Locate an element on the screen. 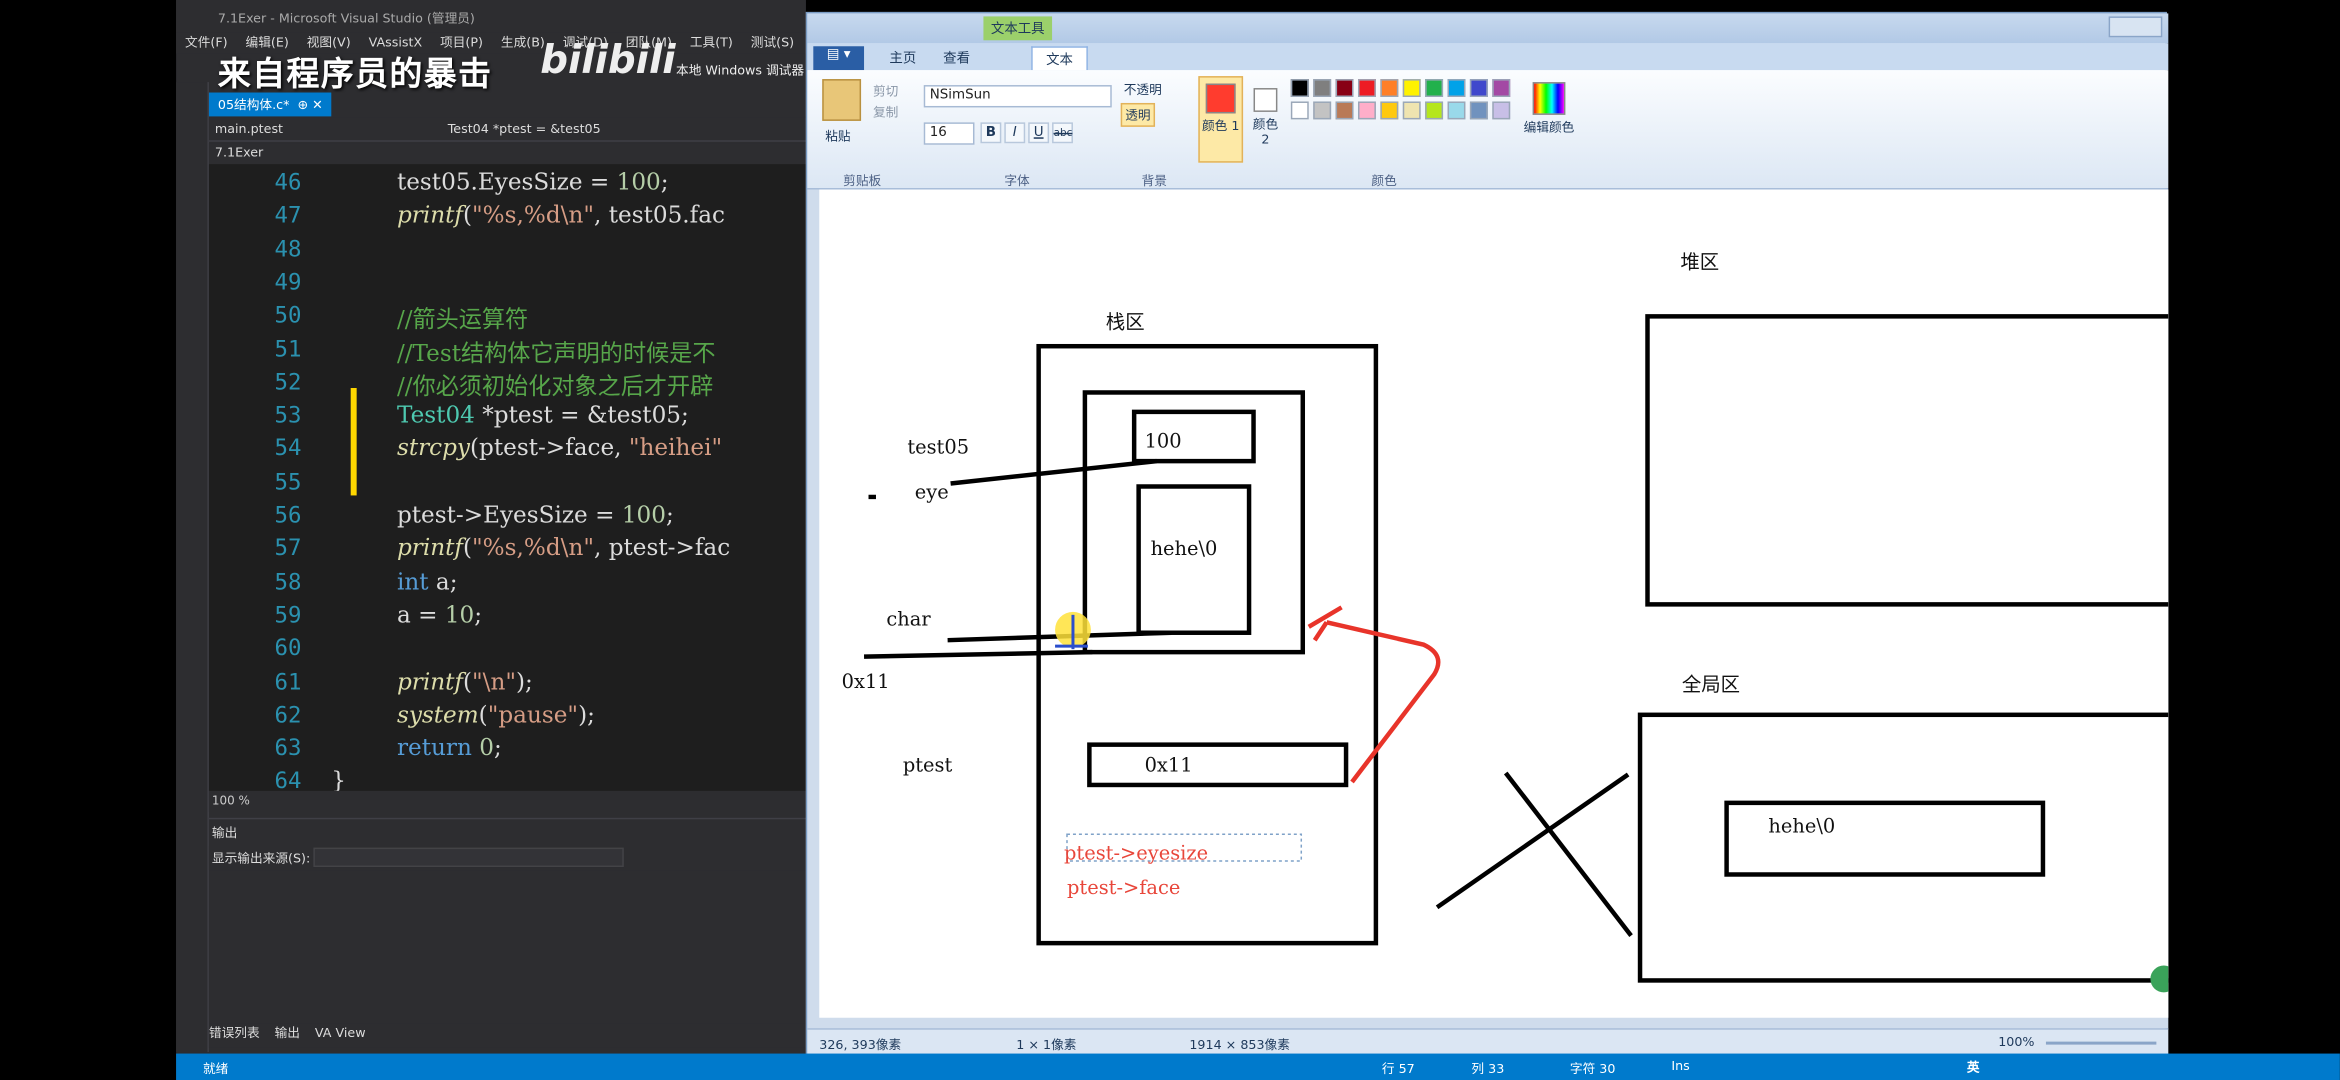 The image size is (2340, 1080). code-line: printf("%s,%d\n", ptest->fac is located at coordinates (563, 548).